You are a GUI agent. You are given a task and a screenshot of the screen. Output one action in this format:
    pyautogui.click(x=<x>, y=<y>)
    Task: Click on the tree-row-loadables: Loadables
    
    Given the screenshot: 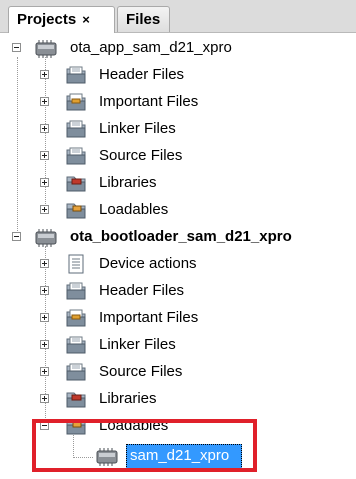 What is the action you would take?
    pyautogui.click(x=178, y=210)
    